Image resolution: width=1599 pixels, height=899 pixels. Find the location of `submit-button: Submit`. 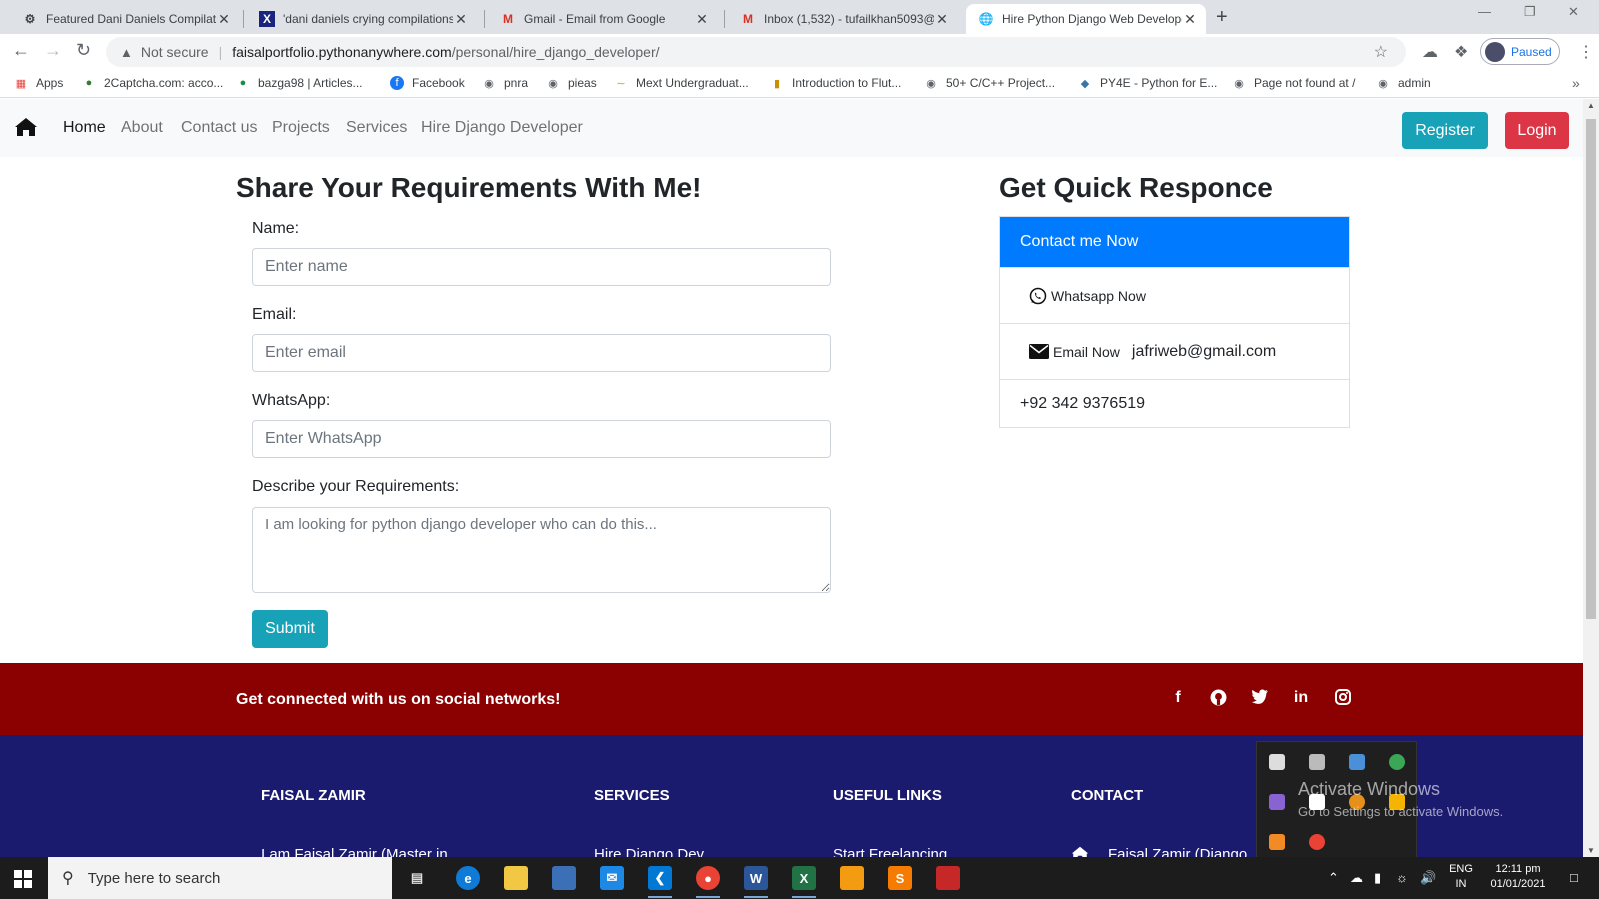

submit-button: Submit is located at coordinates (290, 629).